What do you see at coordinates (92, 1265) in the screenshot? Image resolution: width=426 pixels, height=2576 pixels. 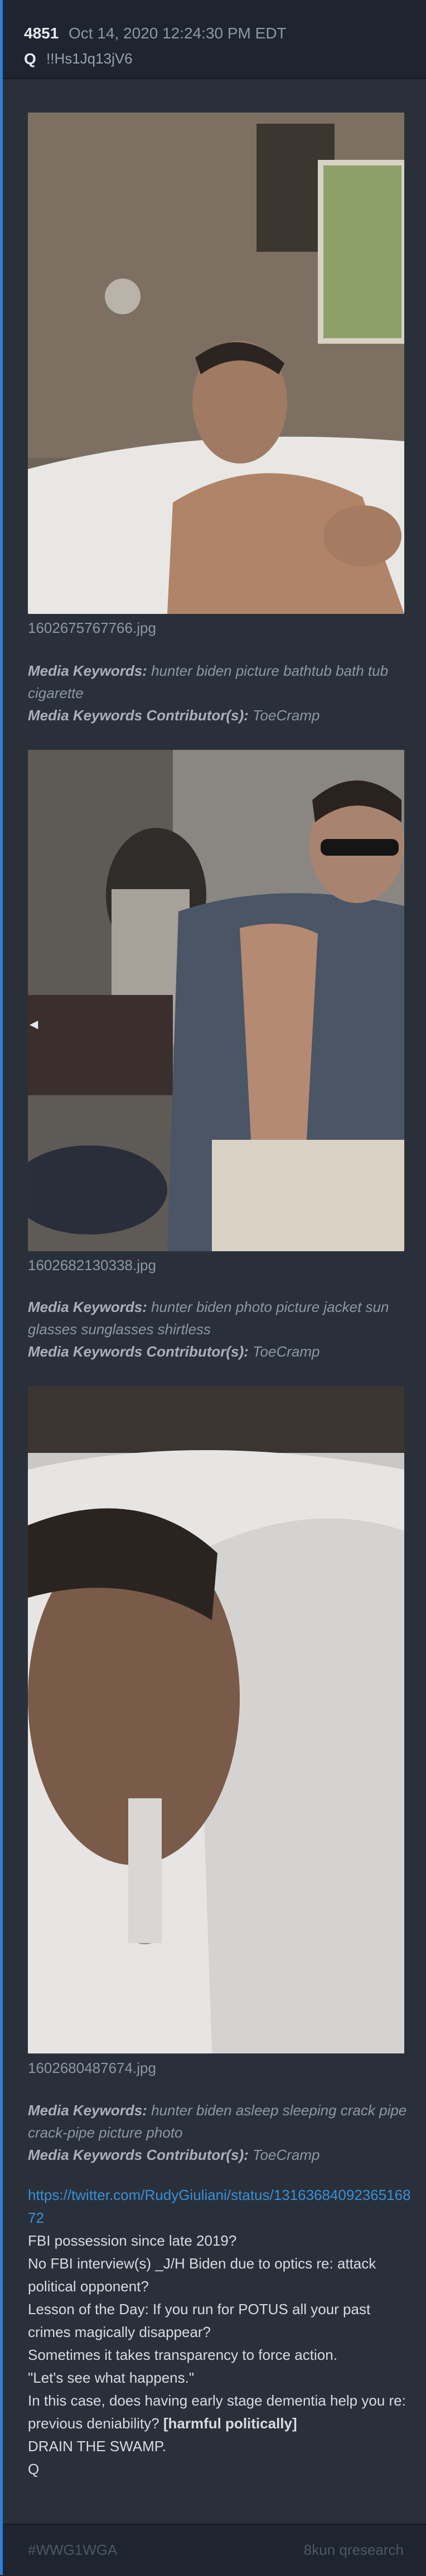 I see `image-filename: 1602682130338.jpg` at bounding box center [92, 1265].